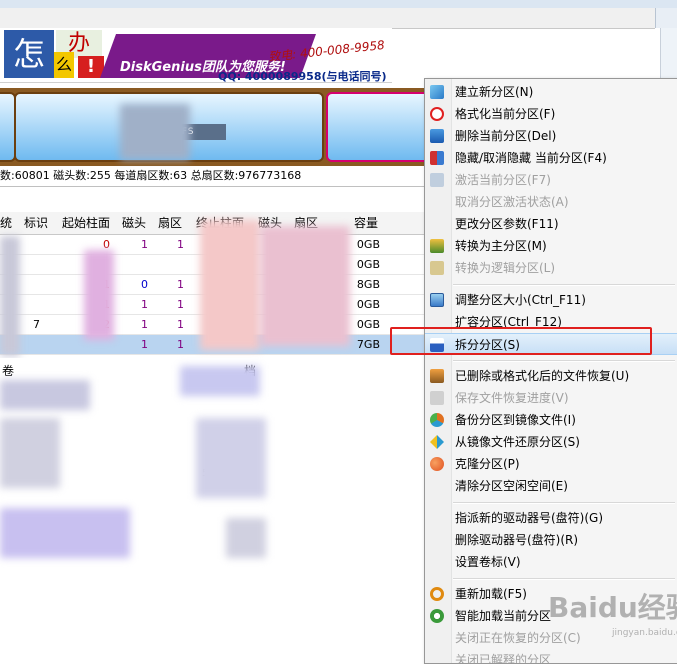 This screenshot has height=664, width=677. I want to click on menu-item-set-volume-label: 设置卷标(V), so click(551, 562).